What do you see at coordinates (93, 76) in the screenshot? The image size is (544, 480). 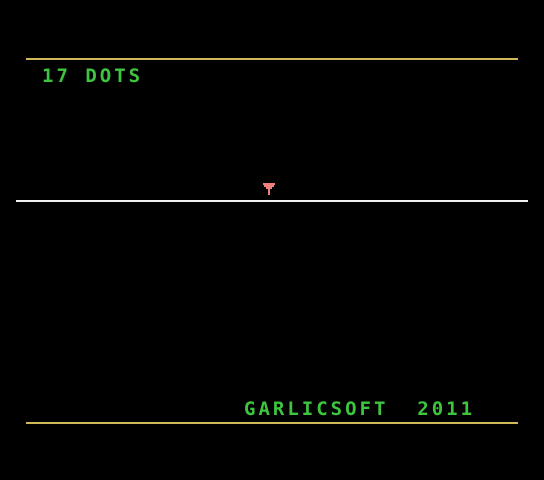 I see `game-title: 17 DOTS` at bounding box center [93, 76].